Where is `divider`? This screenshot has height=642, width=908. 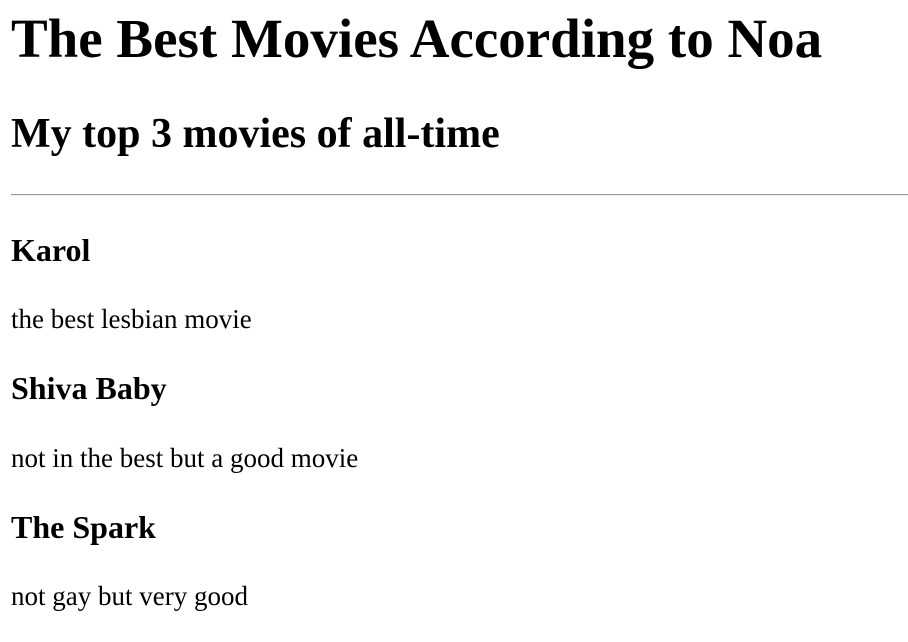 divider is located at coordinates (459, 195).